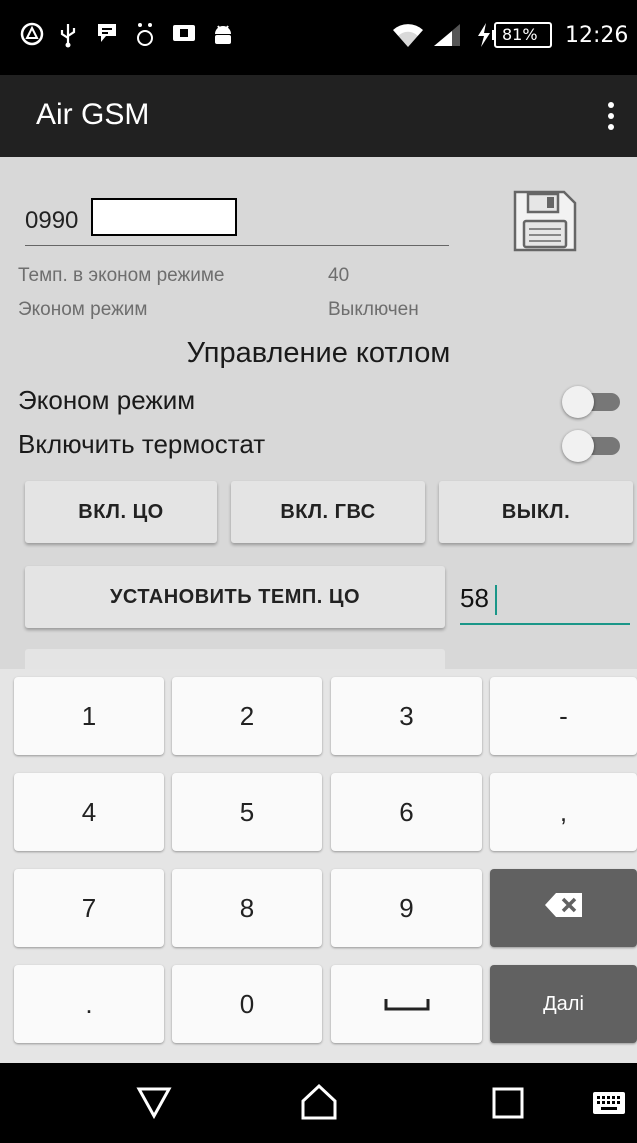 This screenshot has width=637, height=1143. What do you see at coordinates (545, 602) in the screenshot?
I see `temperature-input: 58` at bounding box center [545, 602].